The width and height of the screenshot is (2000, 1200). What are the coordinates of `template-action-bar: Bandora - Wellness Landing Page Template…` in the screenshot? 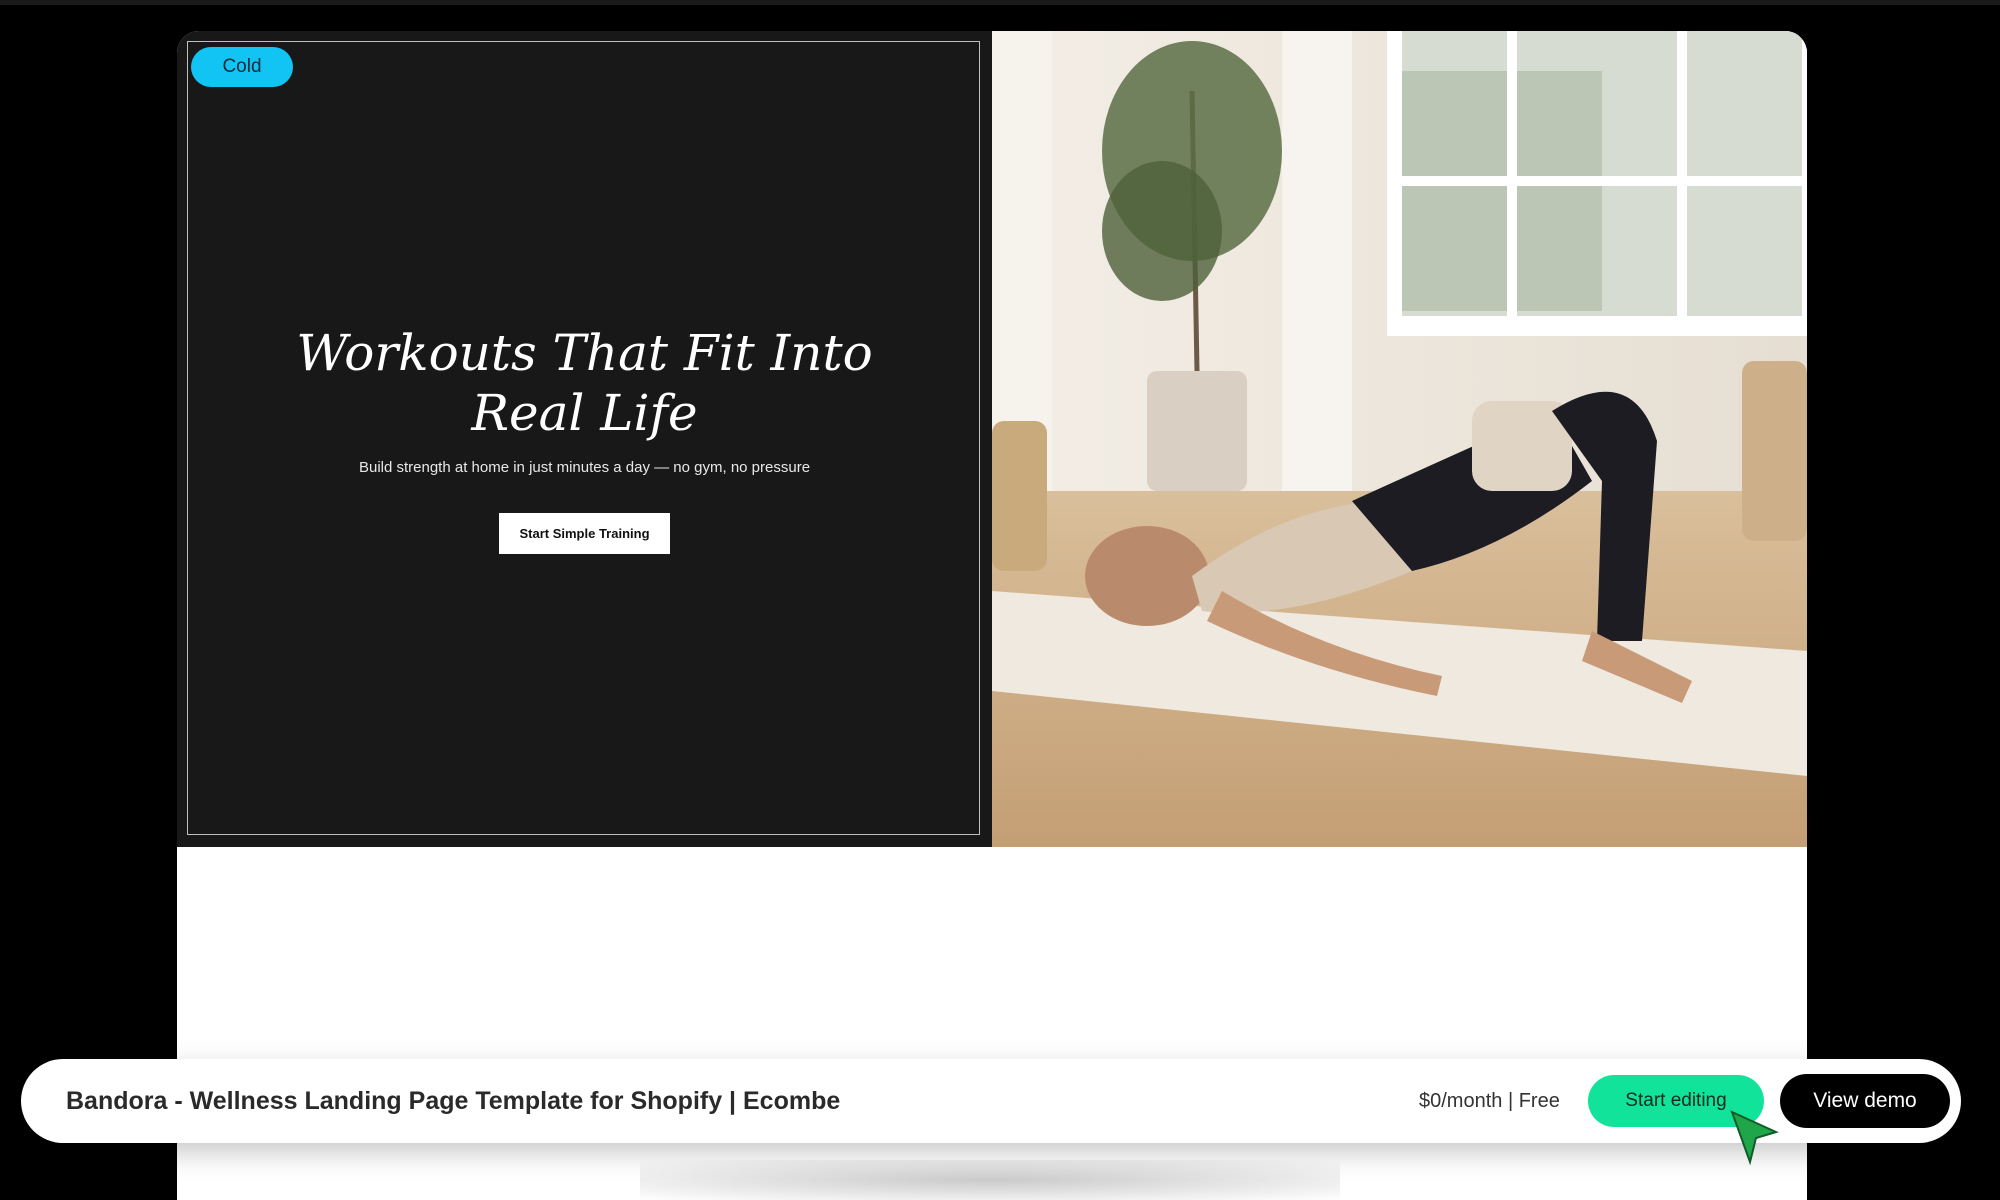 It's located at (991, 1101).